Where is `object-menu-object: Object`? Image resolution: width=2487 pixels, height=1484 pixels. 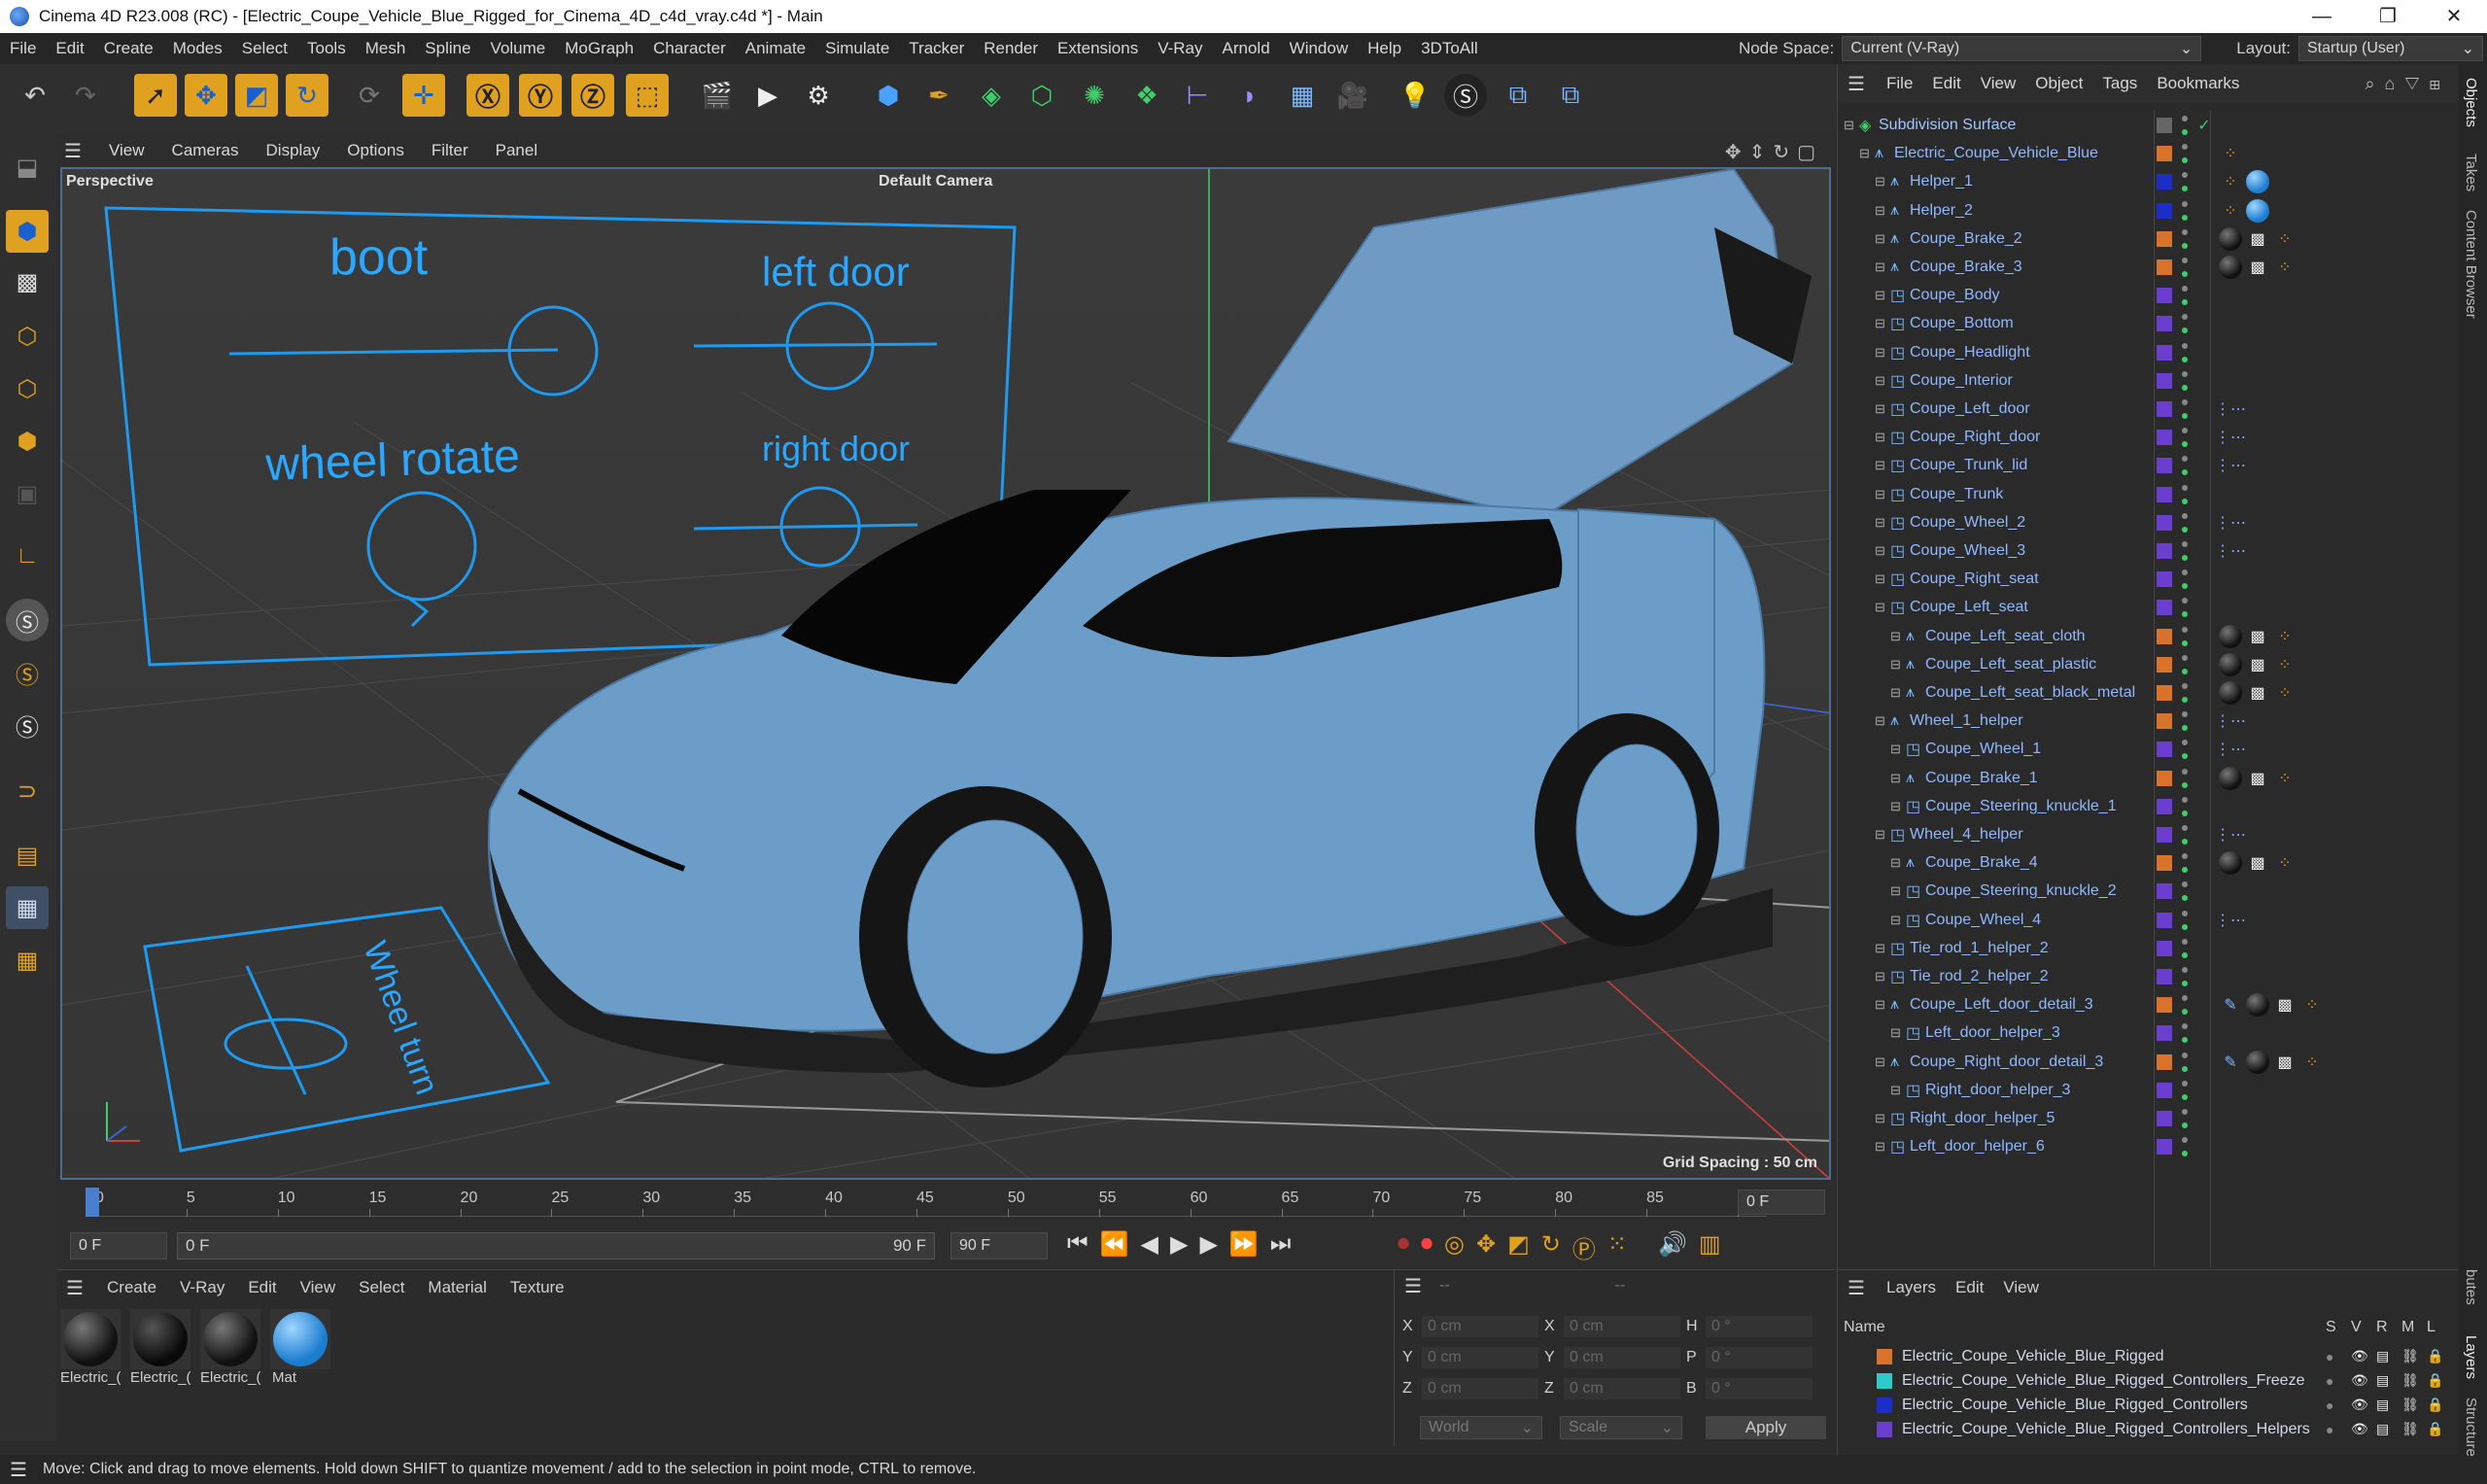
object-menu-object: Object is located at coordinates (2058, 83).